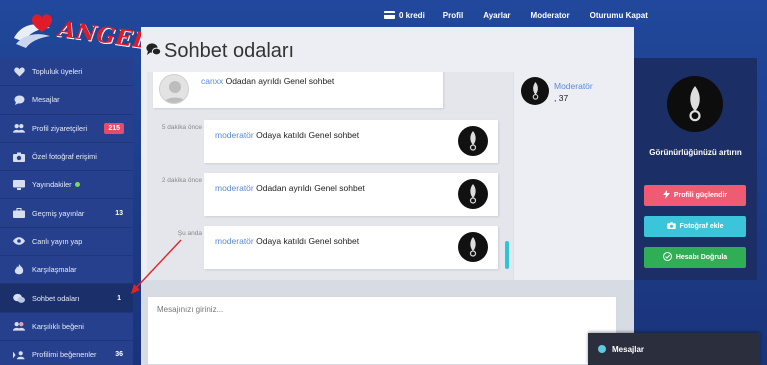 The height and width of the screenshot is (365, 767). I want to click on member-name-link: Moderatör, so click(573, 86).